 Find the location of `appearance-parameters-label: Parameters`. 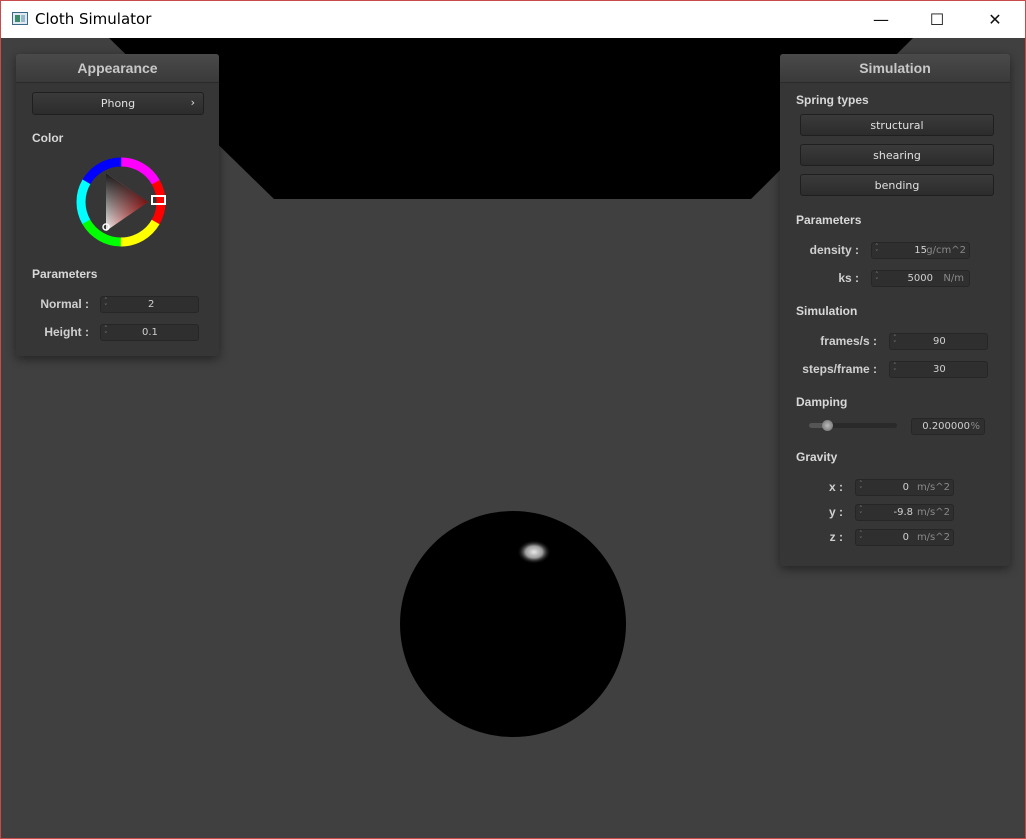

appearance-parameters-label: Parameters is located at coordinates (65, 274).